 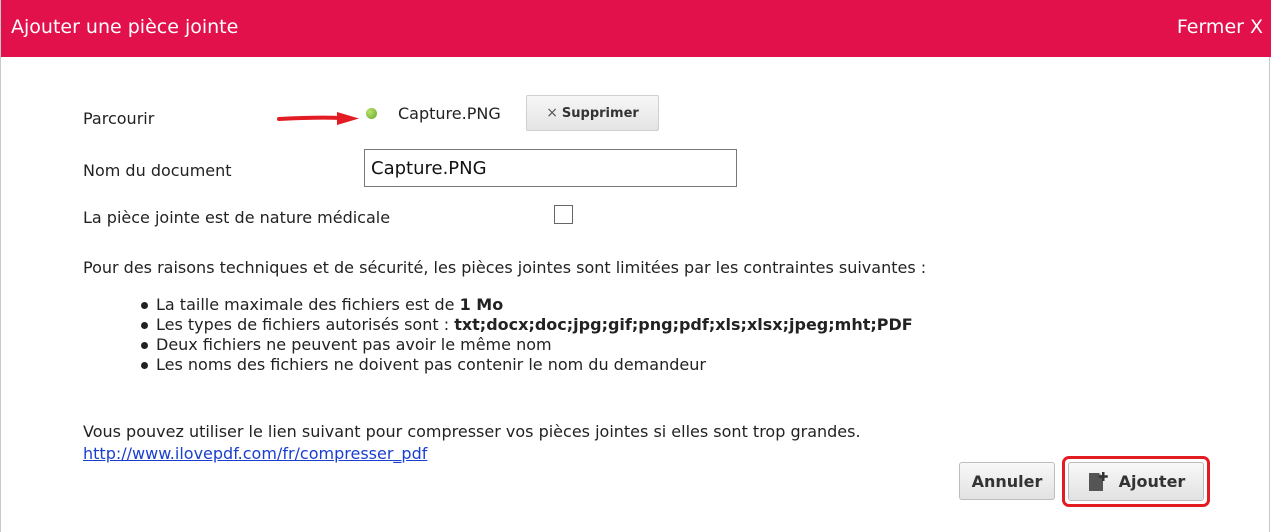 I want to click on doc-name-input, so click(x=550, y=168).